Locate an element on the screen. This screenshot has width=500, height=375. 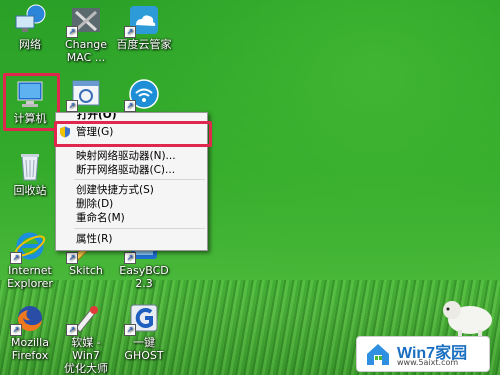
desktop-icon-document: ↗ is located at coordinates (86, 95).